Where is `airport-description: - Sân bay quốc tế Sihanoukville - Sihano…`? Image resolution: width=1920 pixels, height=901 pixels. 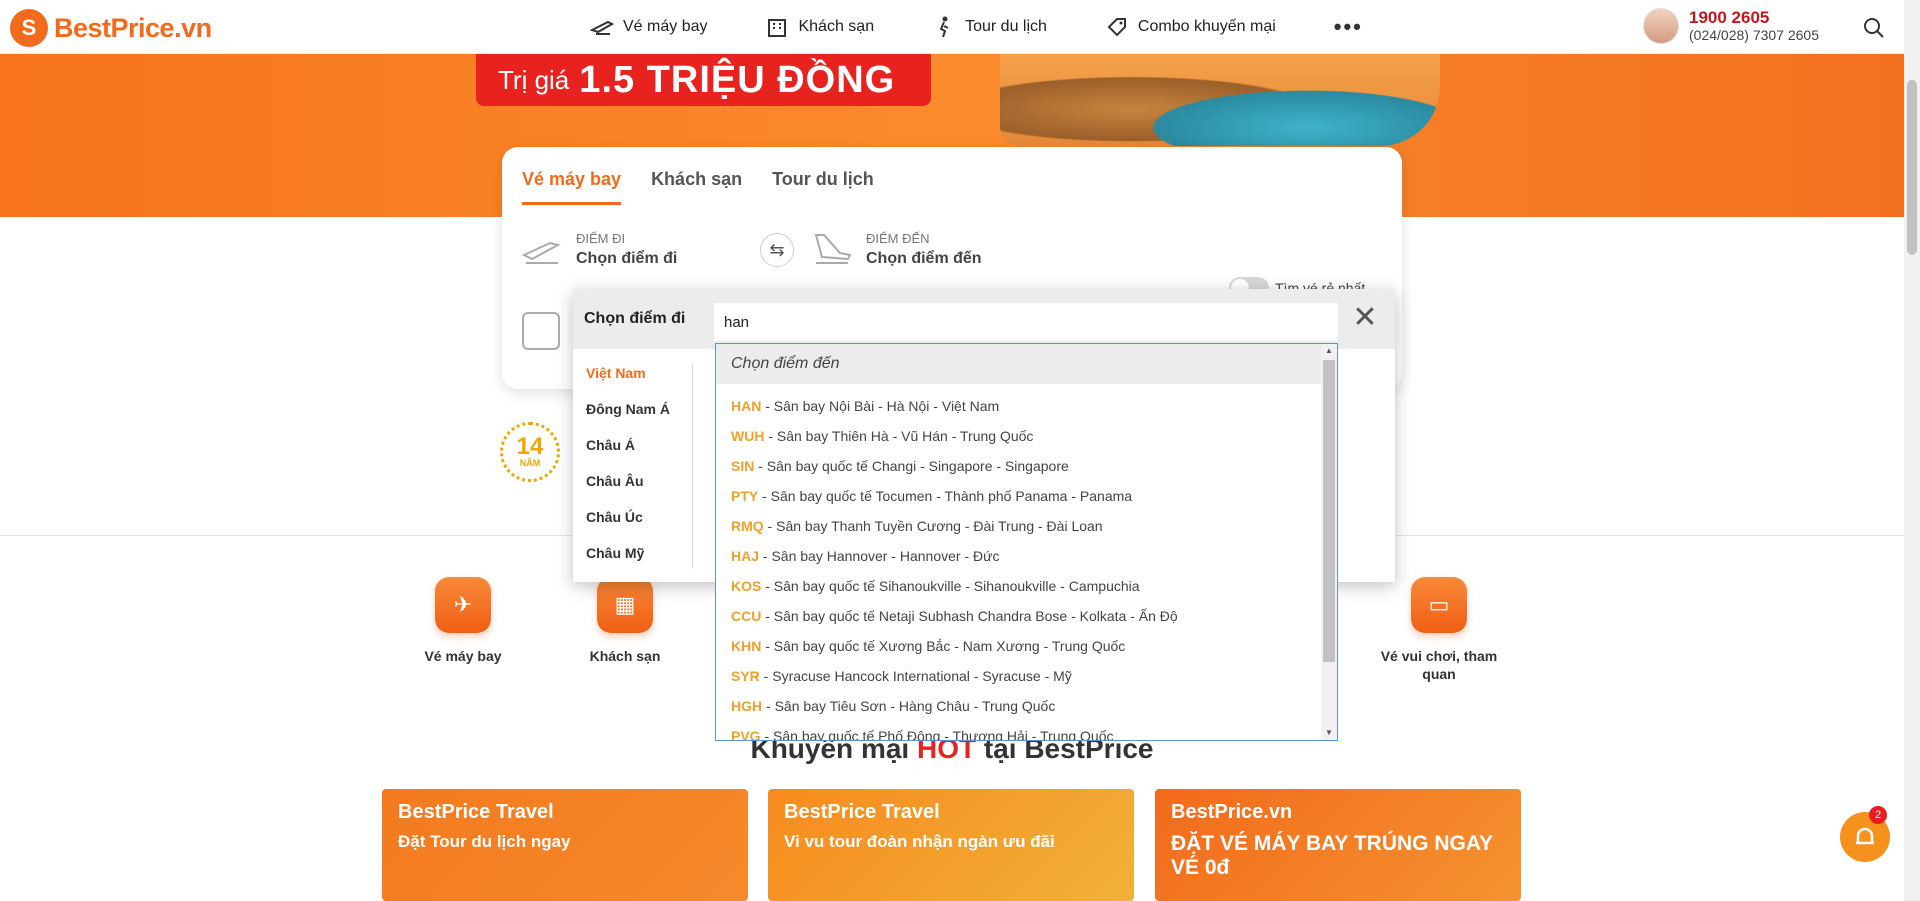 airport-description: - Sân bay quốc tế Sihanoukville - Sihano… is located at coordinates (950, 586).